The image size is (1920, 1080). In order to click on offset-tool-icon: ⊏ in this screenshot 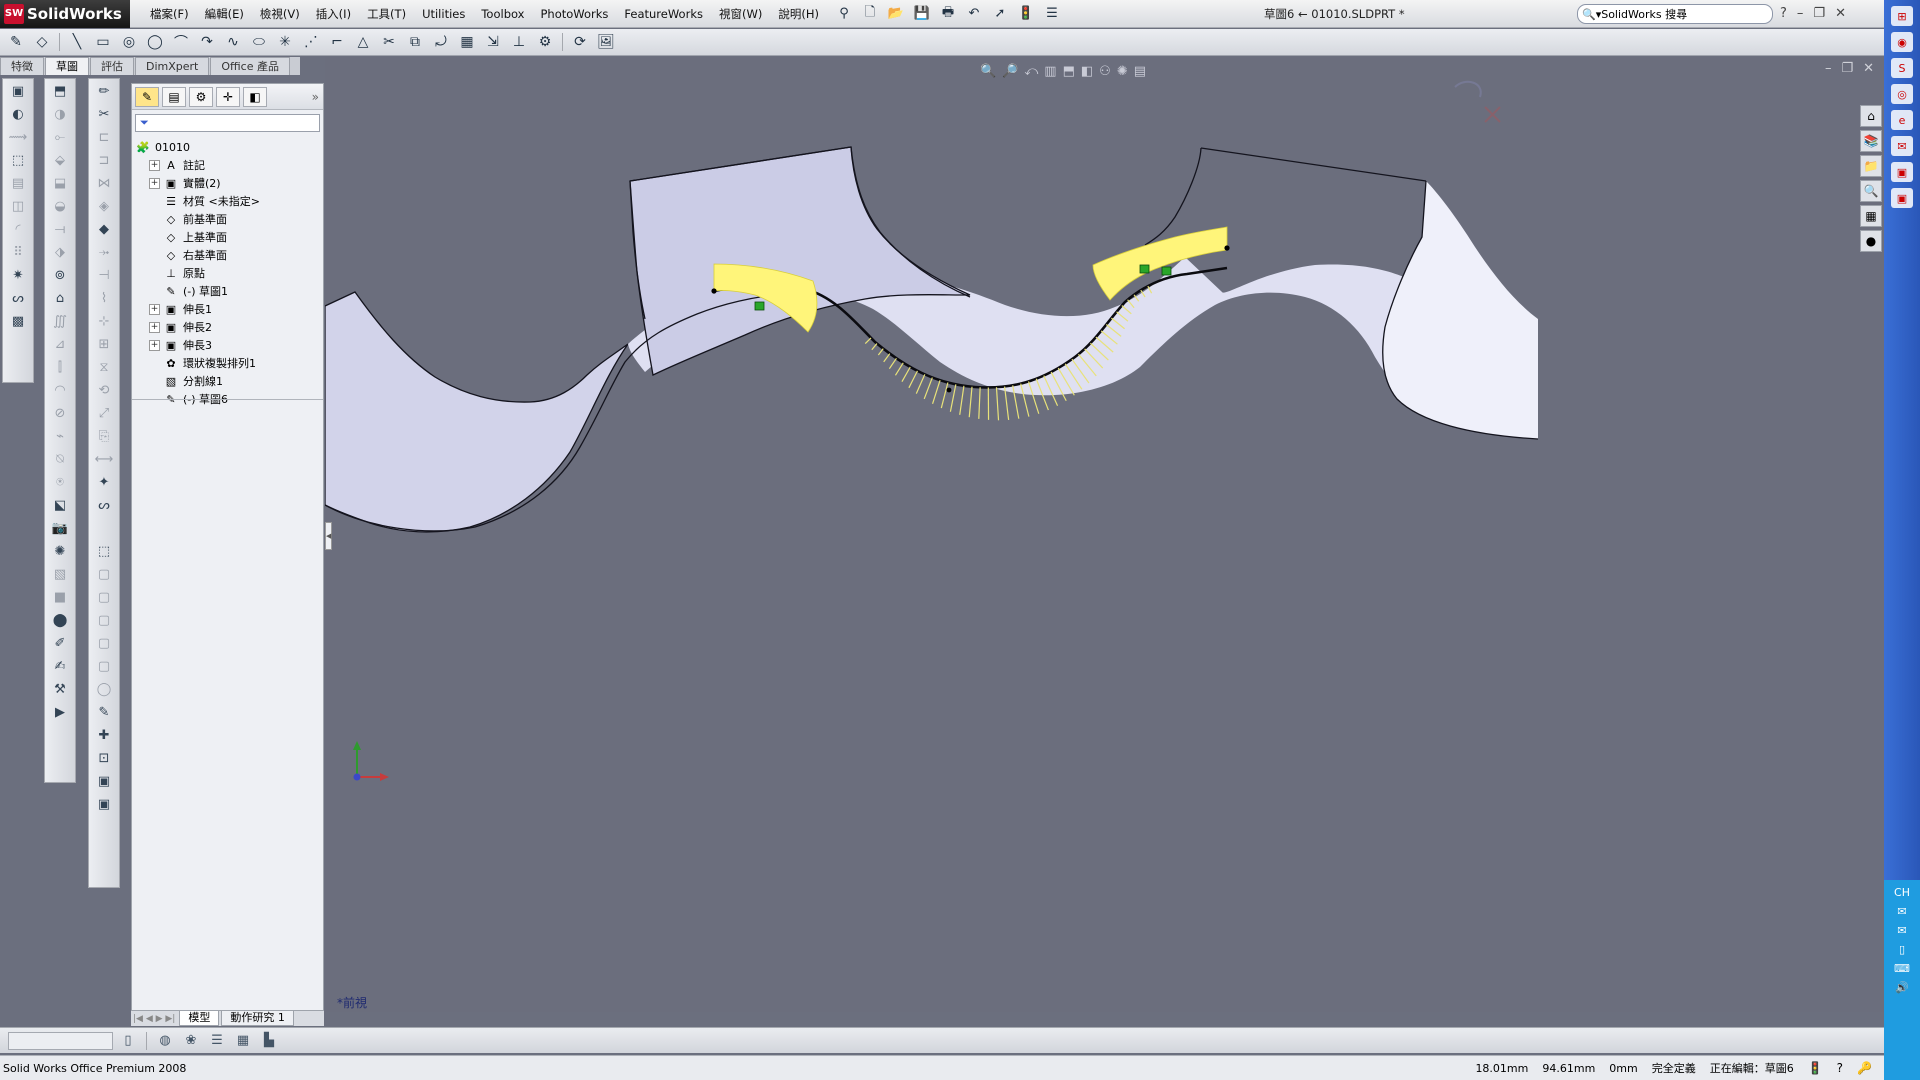, I will do `click(104, 137)`.